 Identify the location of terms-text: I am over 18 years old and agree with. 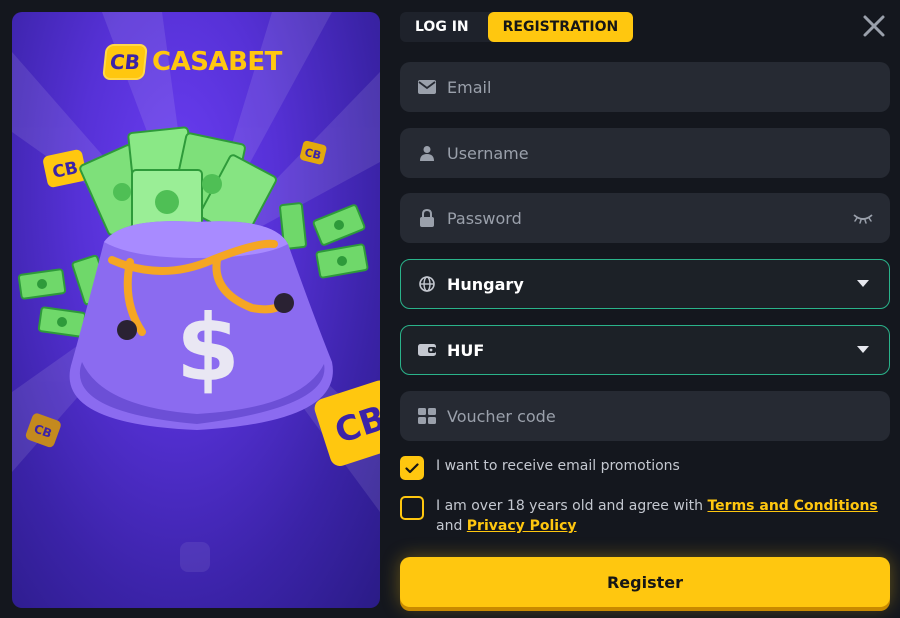
(572, 506).